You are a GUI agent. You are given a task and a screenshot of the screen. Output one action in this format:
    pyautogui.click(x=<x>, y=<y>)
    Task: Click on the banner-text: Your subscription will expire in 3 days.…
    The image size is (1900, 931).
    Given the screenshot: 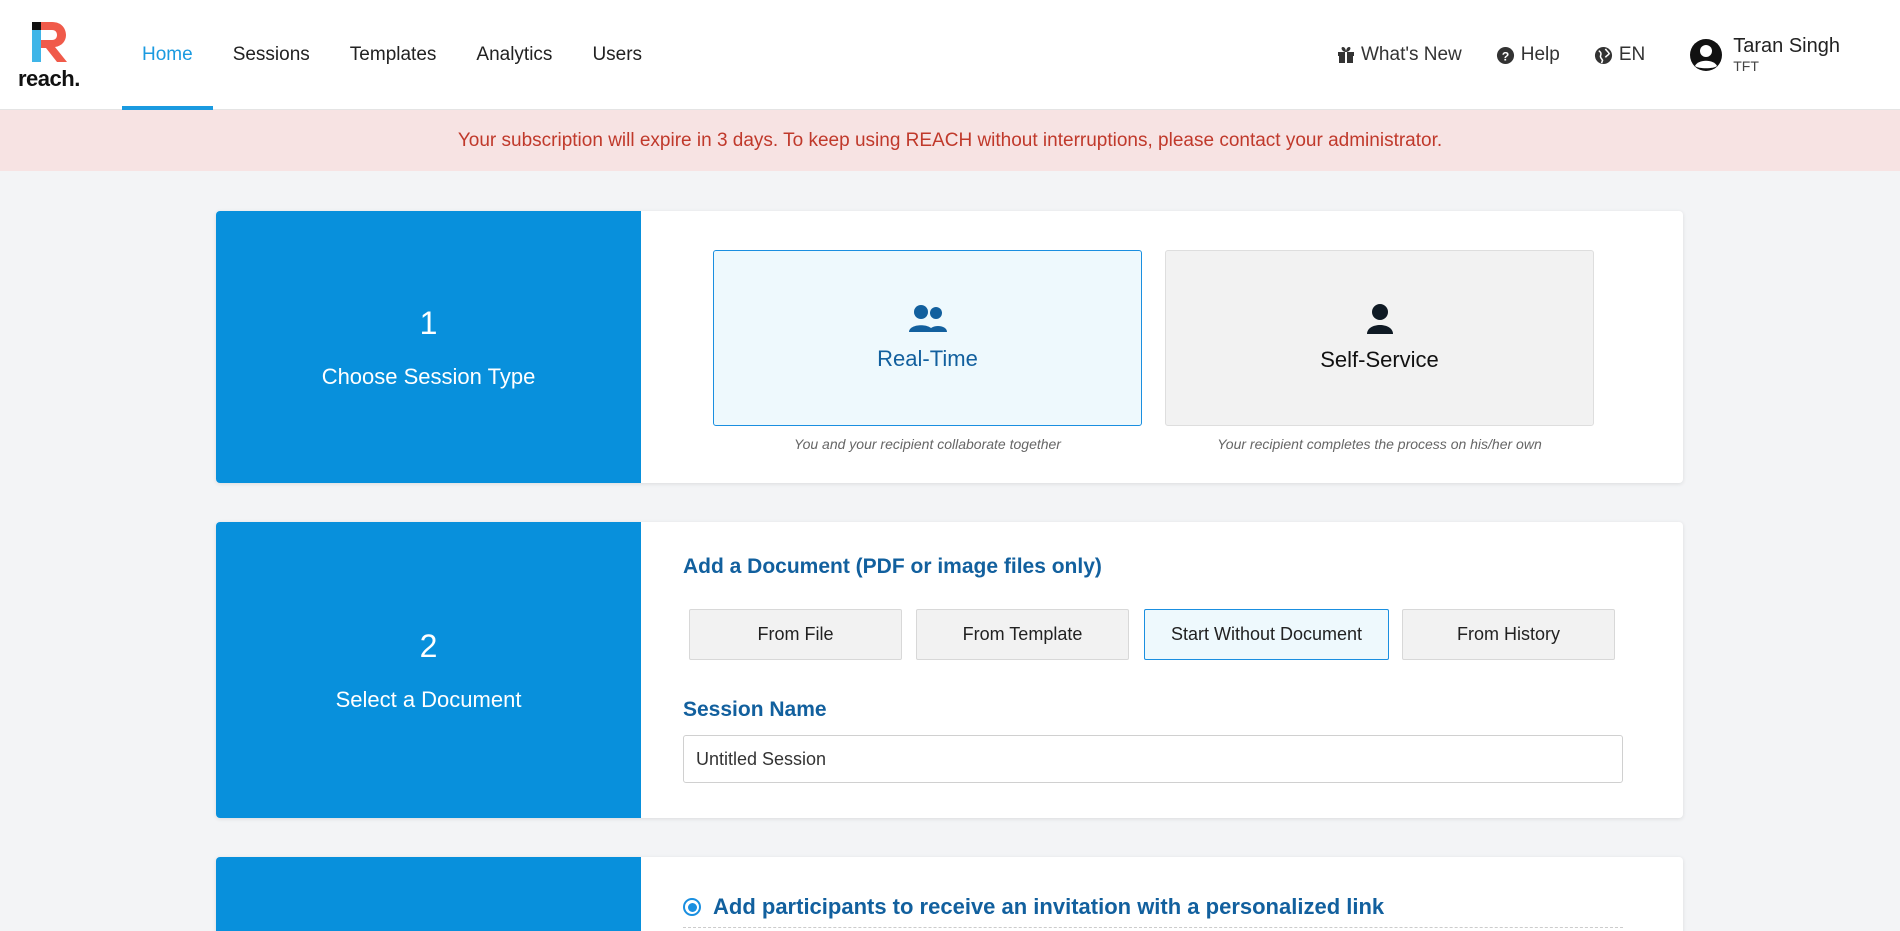 What is the action you would take?
    pyautogui.click(x=950, y=140)
    